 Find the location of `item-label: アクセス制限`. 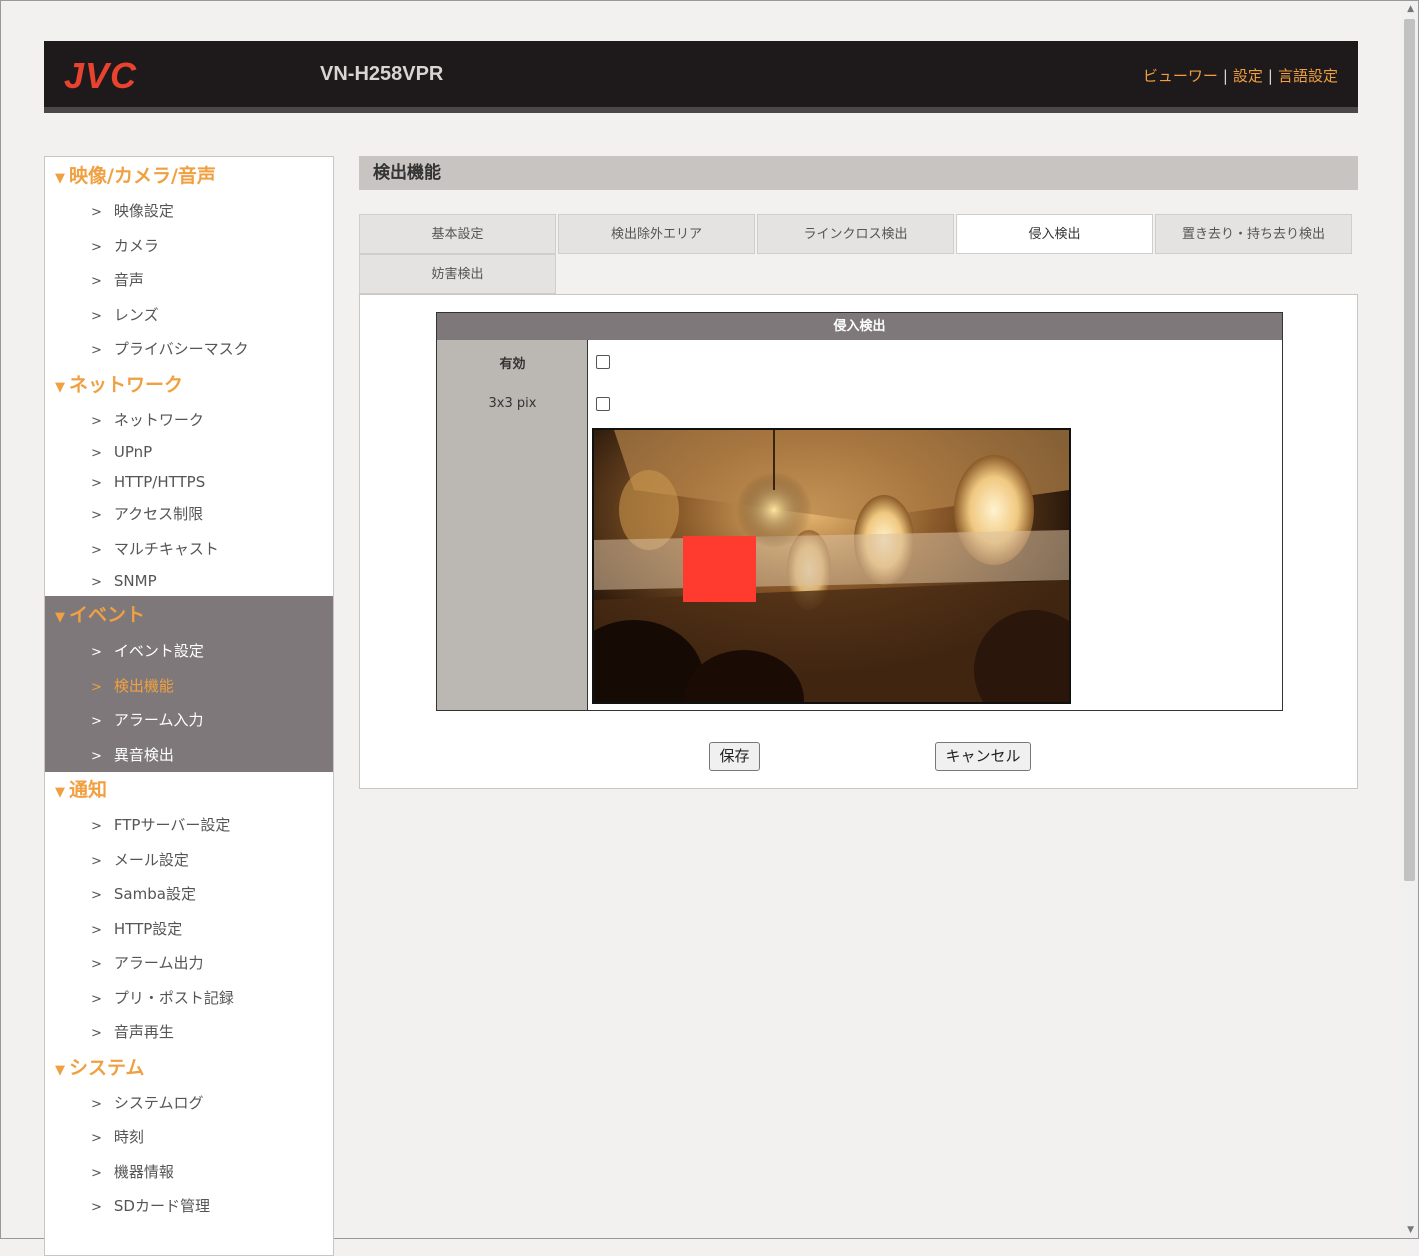

item-label: アクセス制限 is located at coordinates (158, 514).